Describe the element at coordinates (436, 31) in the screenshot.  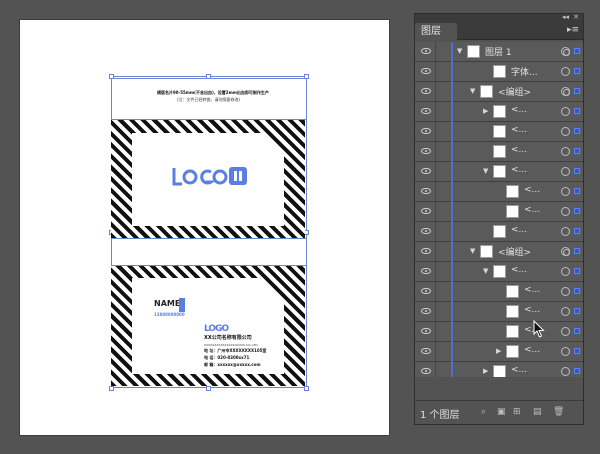
I see `tab-layers: 图层` at that location.